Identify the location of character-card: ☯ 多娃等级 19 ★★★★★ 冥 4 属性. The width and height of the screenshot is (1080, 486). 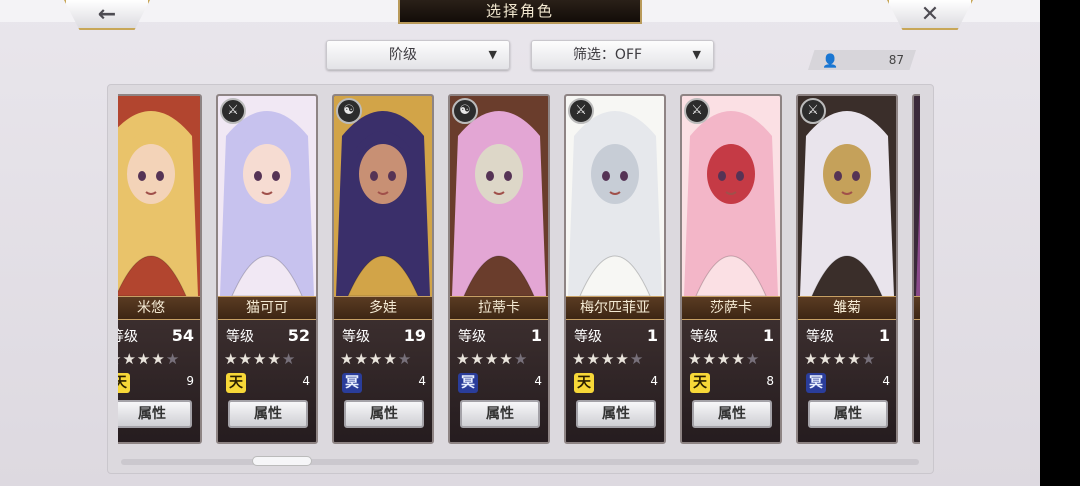
(383, 269).